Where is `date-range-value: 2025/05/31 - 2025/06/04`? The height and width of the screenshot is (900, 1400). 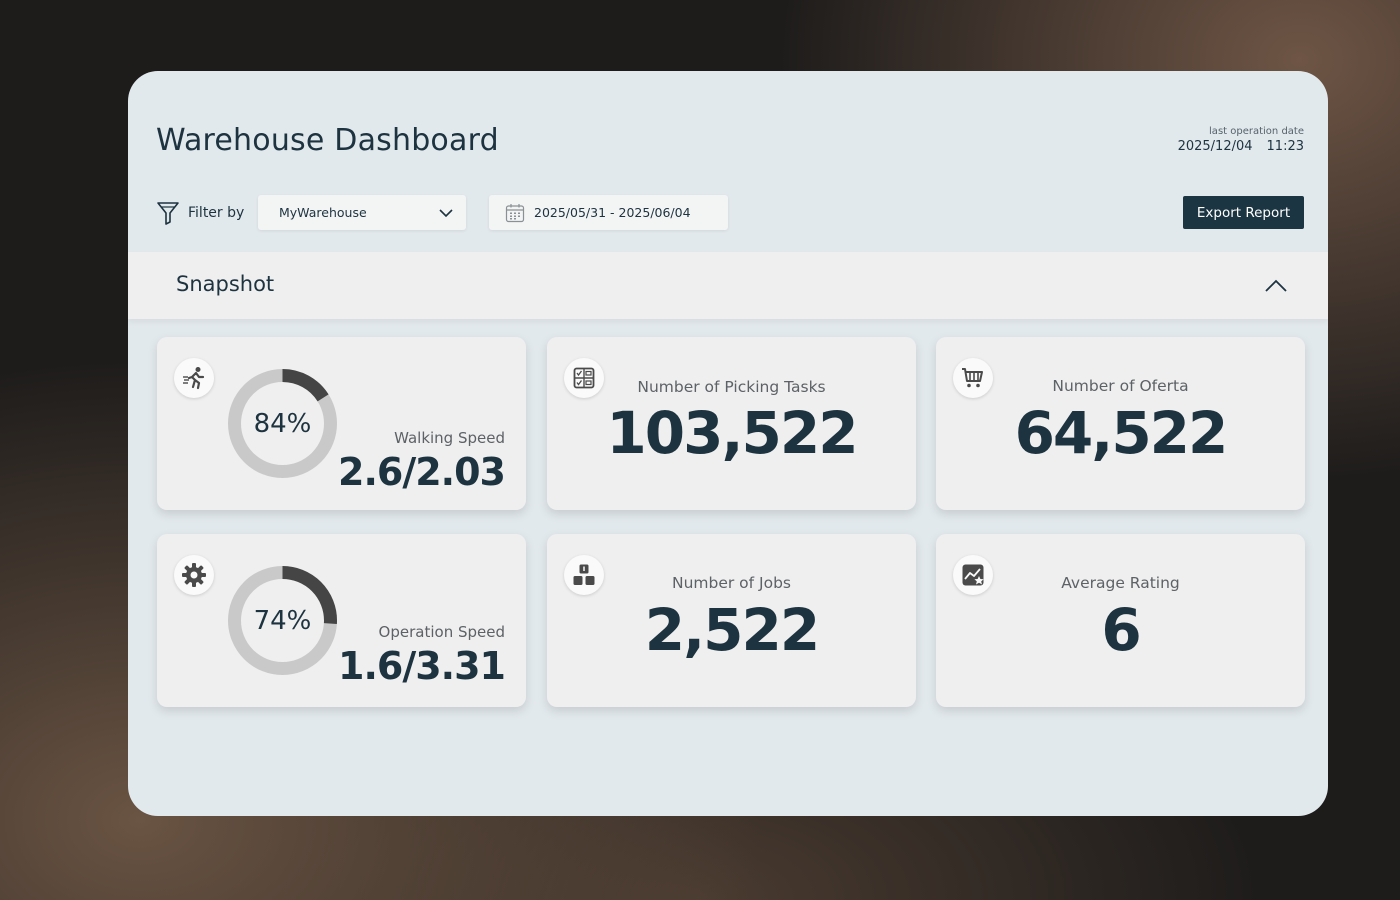 date-range-value: 2025/05/31 - 2025/06/04 is located at coordinates (612, 212).